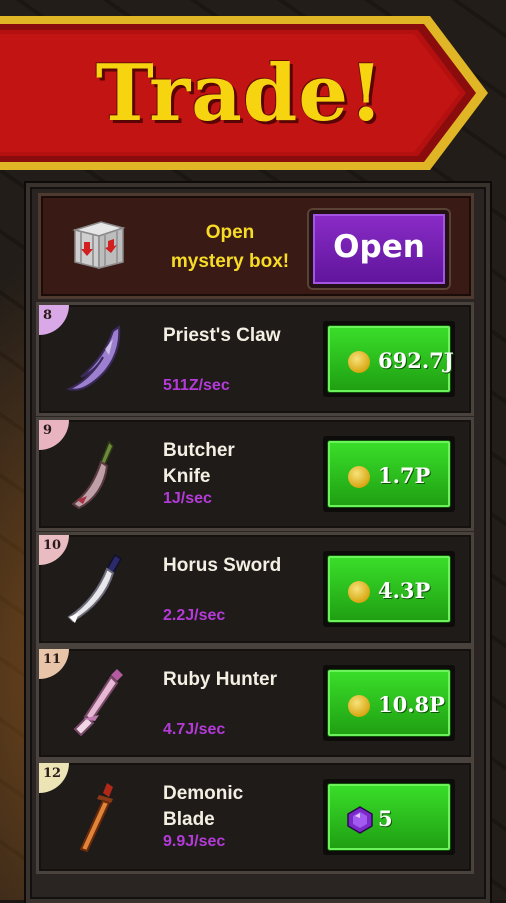 The image size is (506, 903). I want to click on open-mystery-box-button: Open, so click(379, 249).